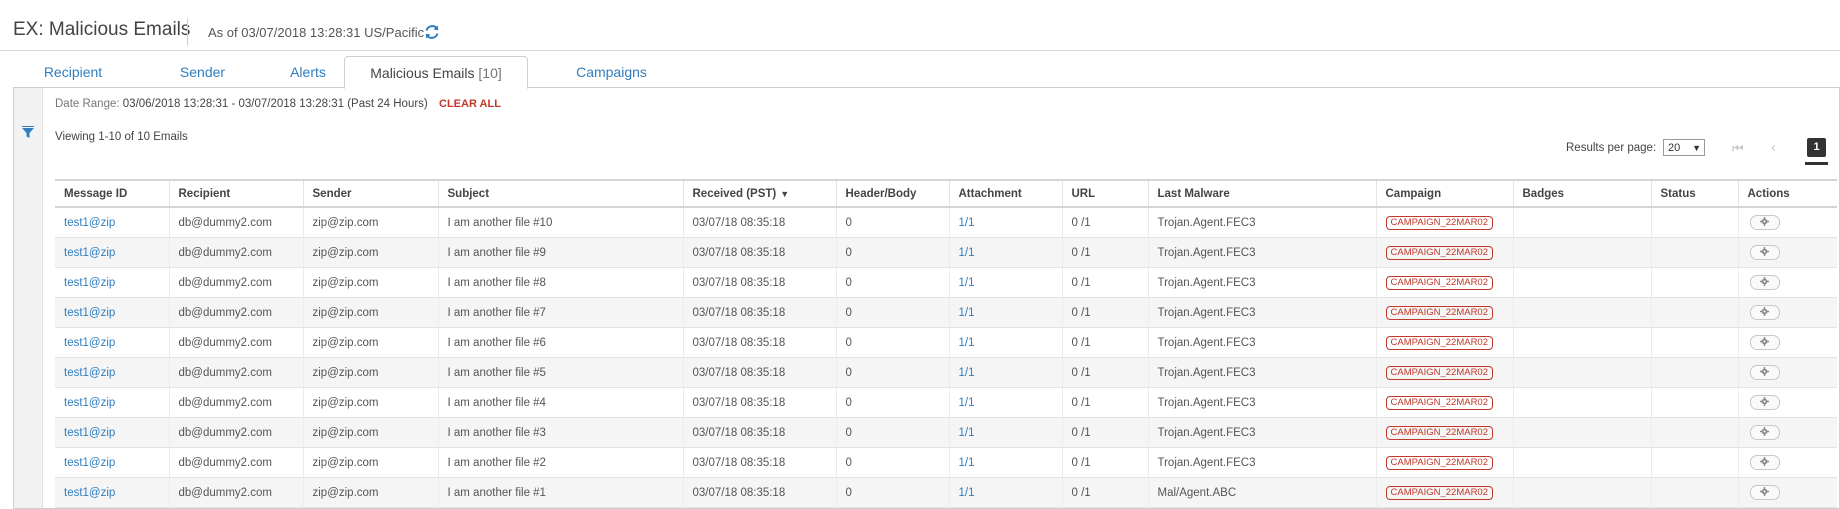 The image size is (1840, 509). I want to click on column-header-received: Received (PST) ▼, so click(759, 193).